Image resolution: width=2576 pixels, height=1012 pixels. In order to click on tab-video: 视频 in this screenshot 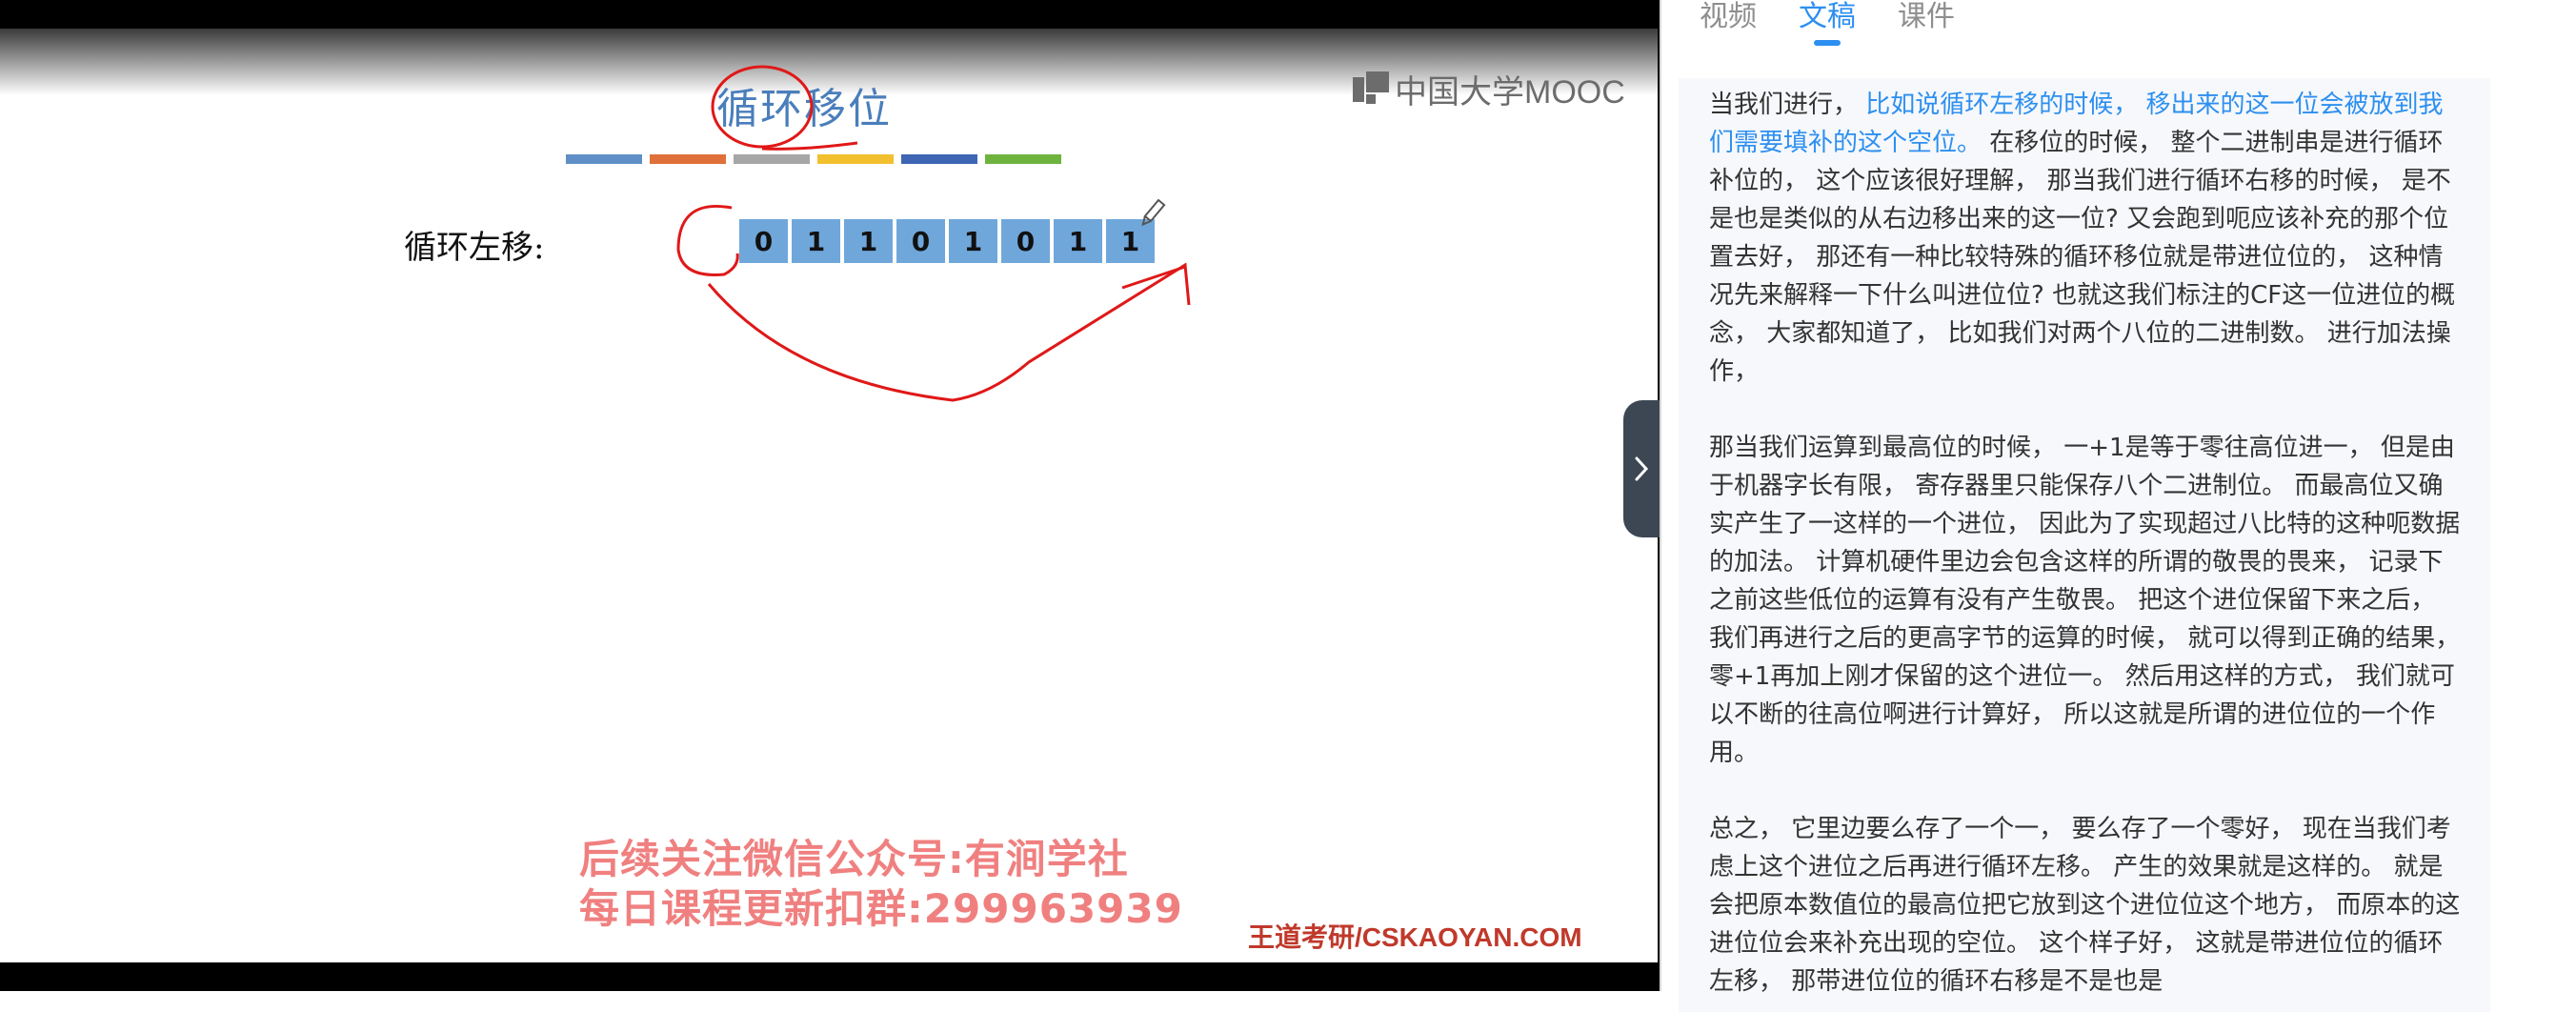, I will do `click(1728, 23)`.